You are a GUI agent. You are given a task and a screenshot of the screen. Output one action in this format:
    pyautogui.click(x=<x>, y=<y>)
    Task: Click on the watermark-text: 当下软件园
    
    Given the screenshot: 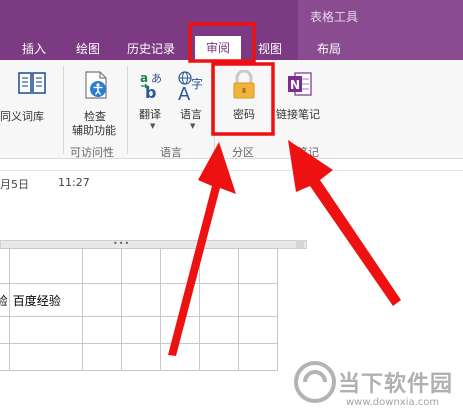 What is the action you would take?
    pyautogui.click(x=396, y=384)
    